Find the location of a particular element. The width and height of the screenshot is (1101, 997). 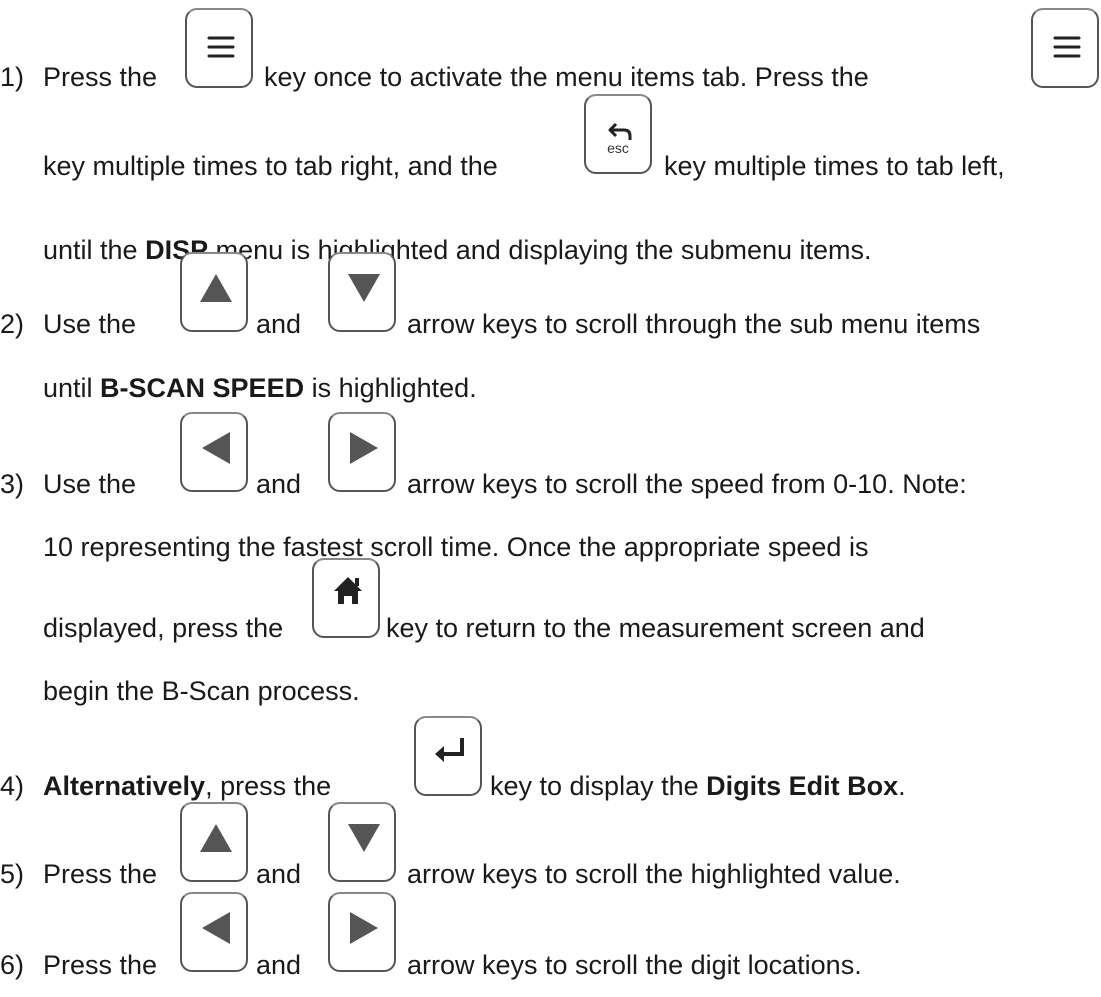

home-key-icon is located at coordinates (346, 598).